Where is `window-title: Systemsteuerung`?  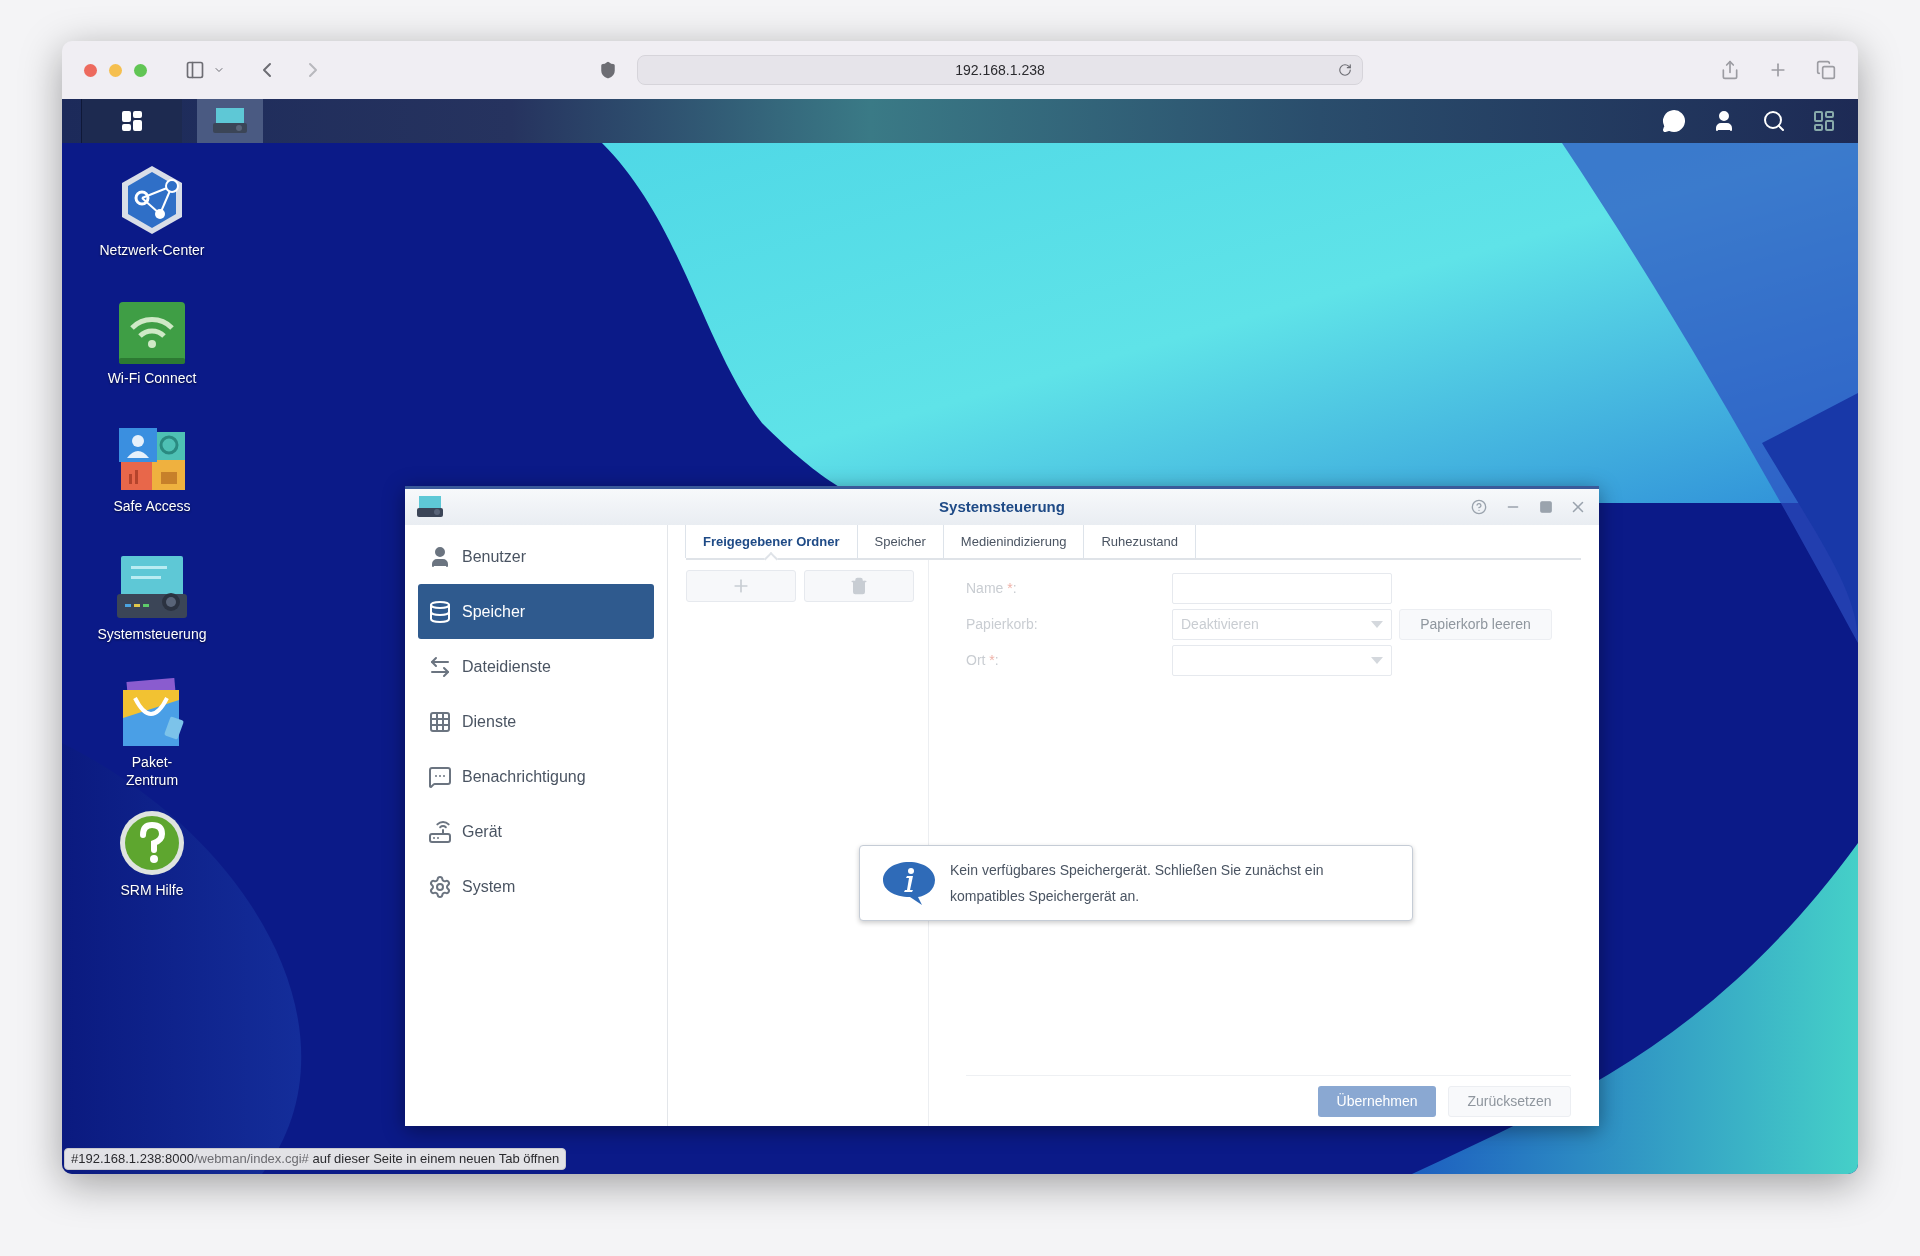
window-title: Systemsteuerung is located at coordinates (1002, 506).